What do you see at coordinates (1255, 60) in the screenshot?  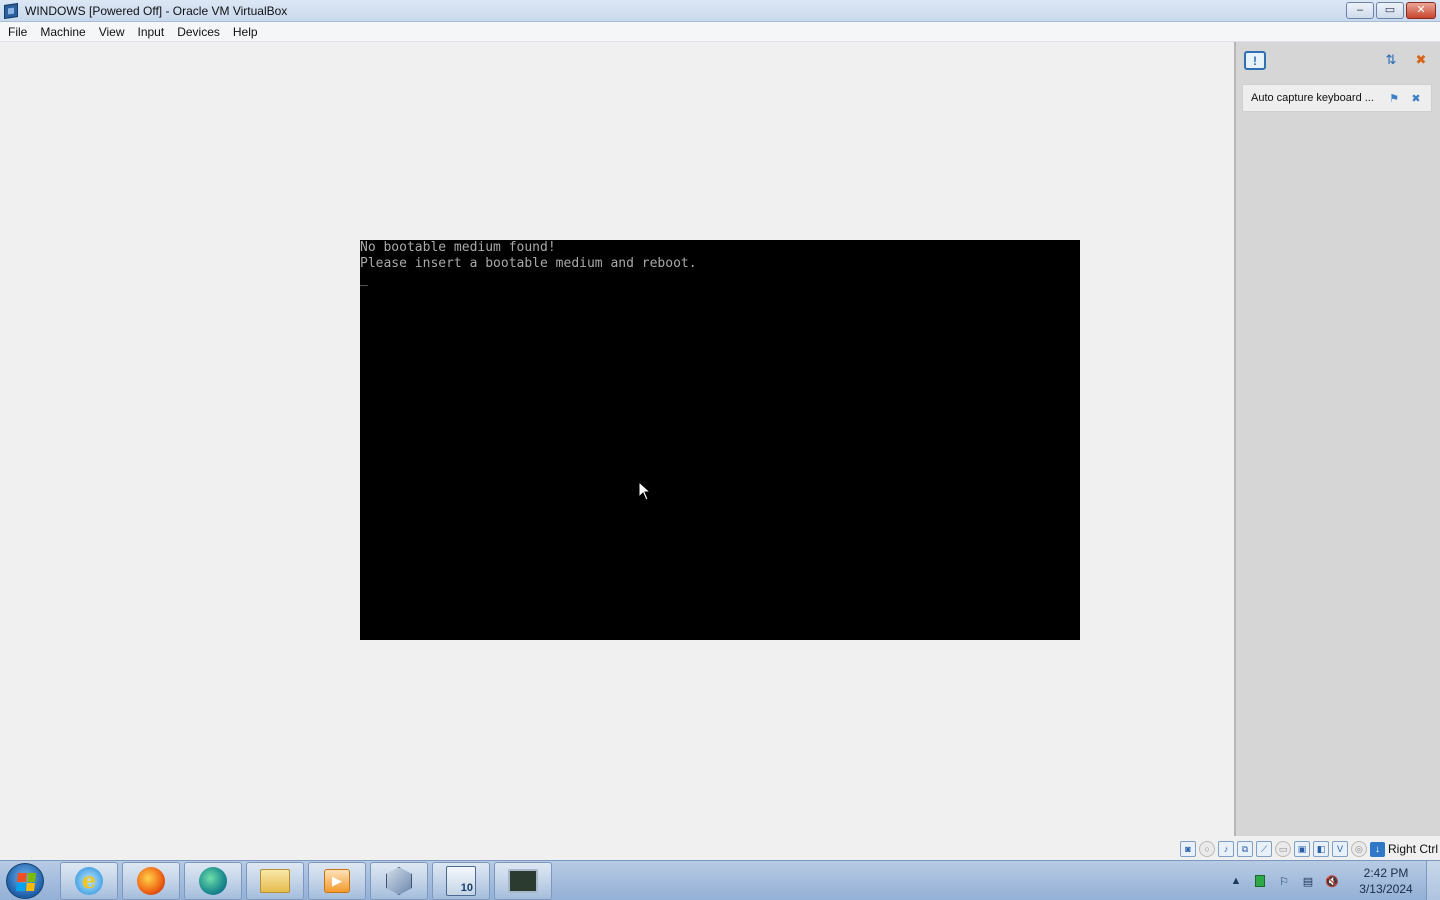 I see `notification-bubble-icon: !` at bounding box center [1255, 60].